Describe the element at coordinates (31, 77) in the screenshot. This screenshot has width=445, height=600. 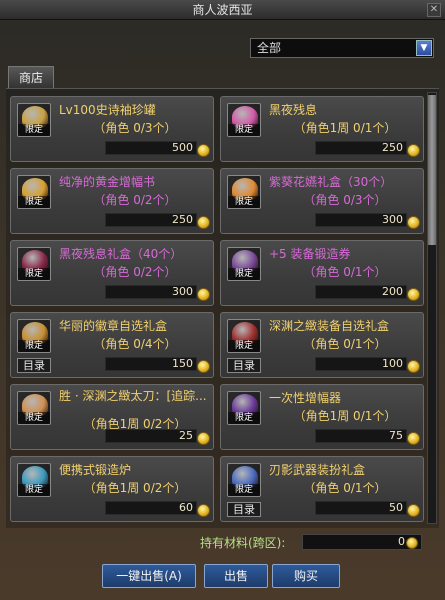
I see `tab-shop: 商店` at that location.